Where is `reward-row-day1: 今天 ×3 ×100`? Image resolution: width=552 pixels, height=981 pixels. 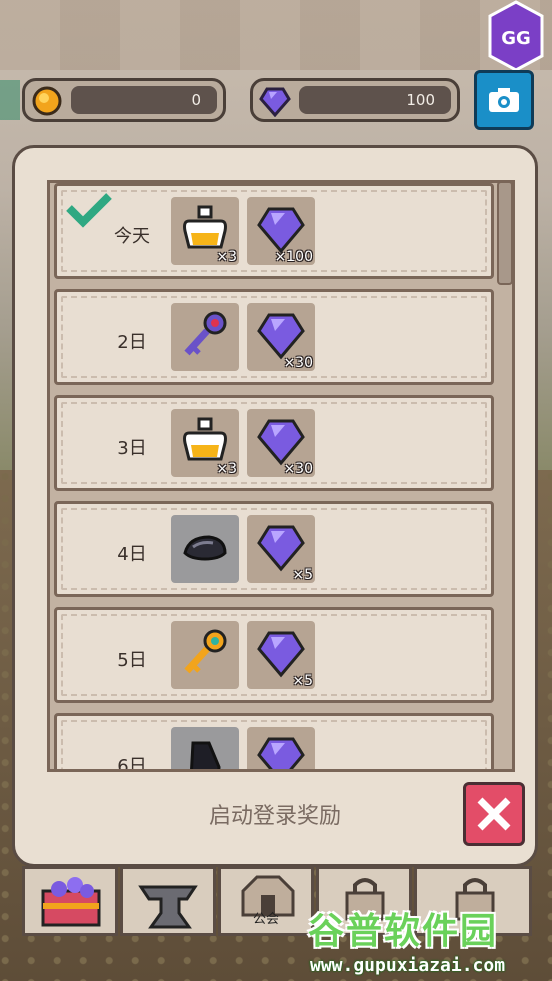
reward-row-day1: 今天 ×3 ×100 is located at coordinates (274, 231).